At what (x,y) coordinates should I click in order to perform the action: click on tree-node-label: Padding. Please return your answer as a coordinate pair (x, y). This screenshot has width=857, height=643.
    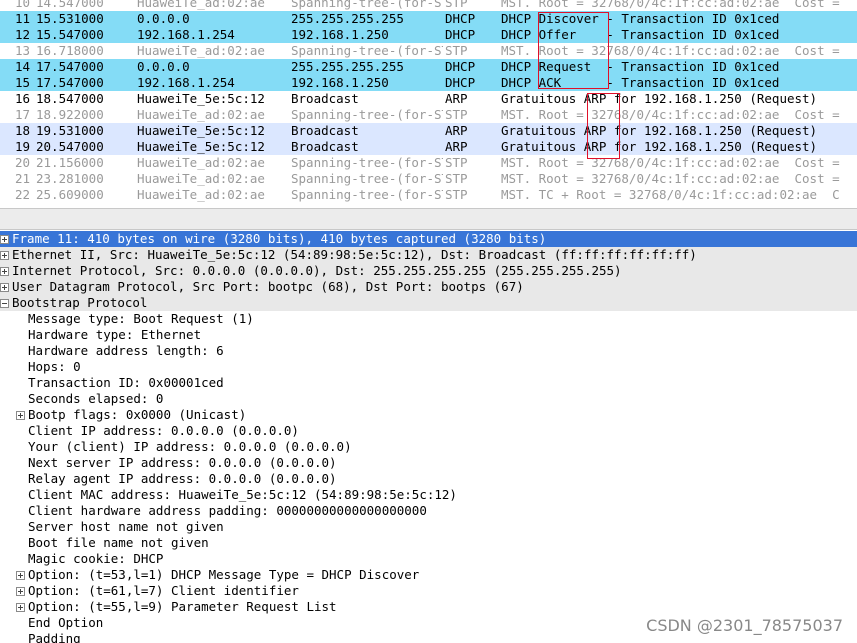
    Looking at the image, I should click on (54, 637).